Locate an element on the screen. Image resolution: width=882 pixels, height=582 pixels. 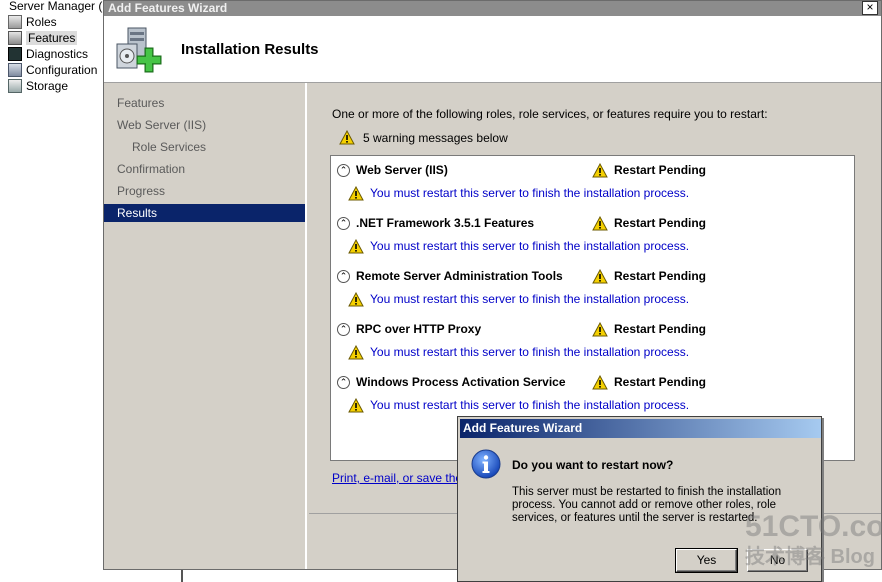
tree-item-label: Roles is located at coordinates (41, 22).